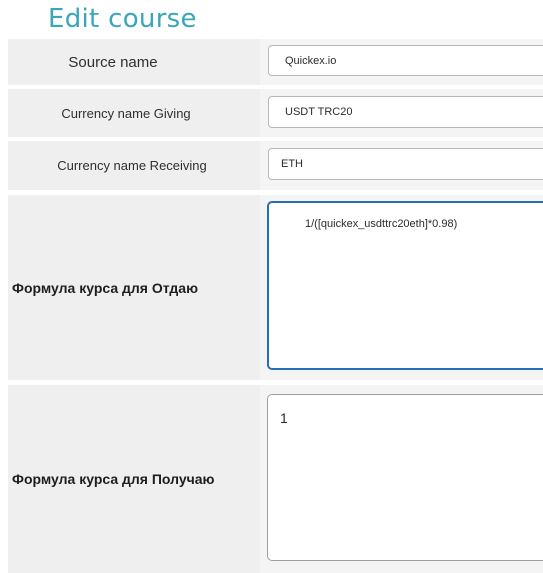 The image size is (543, 573). Describe the element at coordinates (134, 287) in the screenshot. I see `formula-give-label: Формула курса для Отдаю` at that location.